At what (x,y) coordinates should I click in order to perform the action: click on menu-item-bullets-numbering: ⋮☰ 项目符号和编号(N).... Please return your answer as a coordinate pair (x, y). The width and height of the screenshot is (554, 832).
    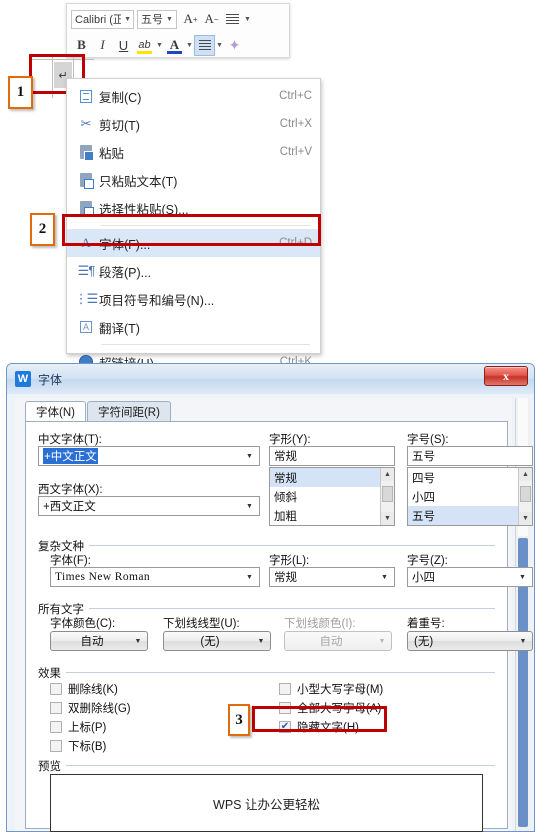
    Looking at the image, I should click on (193, 299).